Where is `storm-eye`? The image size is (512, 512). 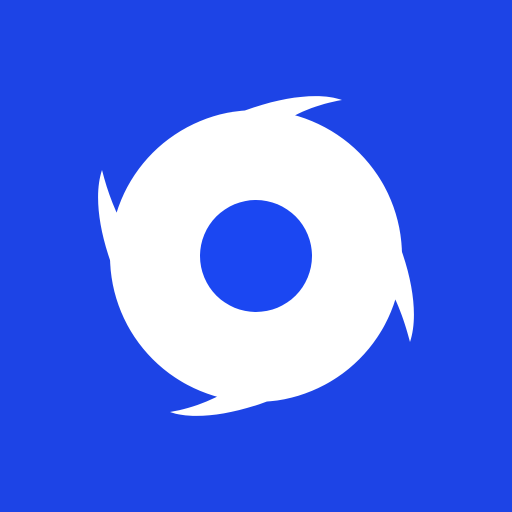
storm-eye is located at coordinates (256, 256).